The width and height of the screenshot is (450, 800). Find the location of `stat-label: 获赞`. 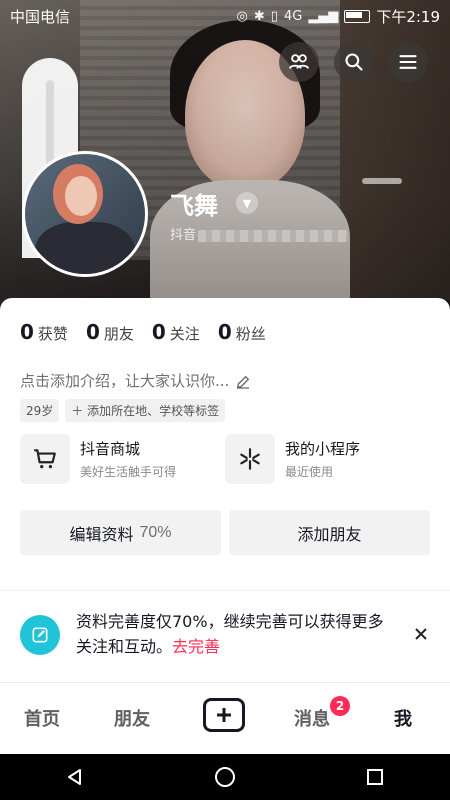

stat-label: 获赞 is located at coordinates (52, 334).